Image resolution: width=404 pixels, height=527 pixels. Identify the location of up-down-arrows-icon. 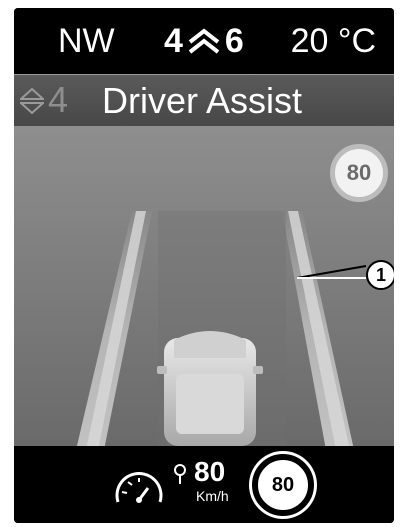
(32, 101).